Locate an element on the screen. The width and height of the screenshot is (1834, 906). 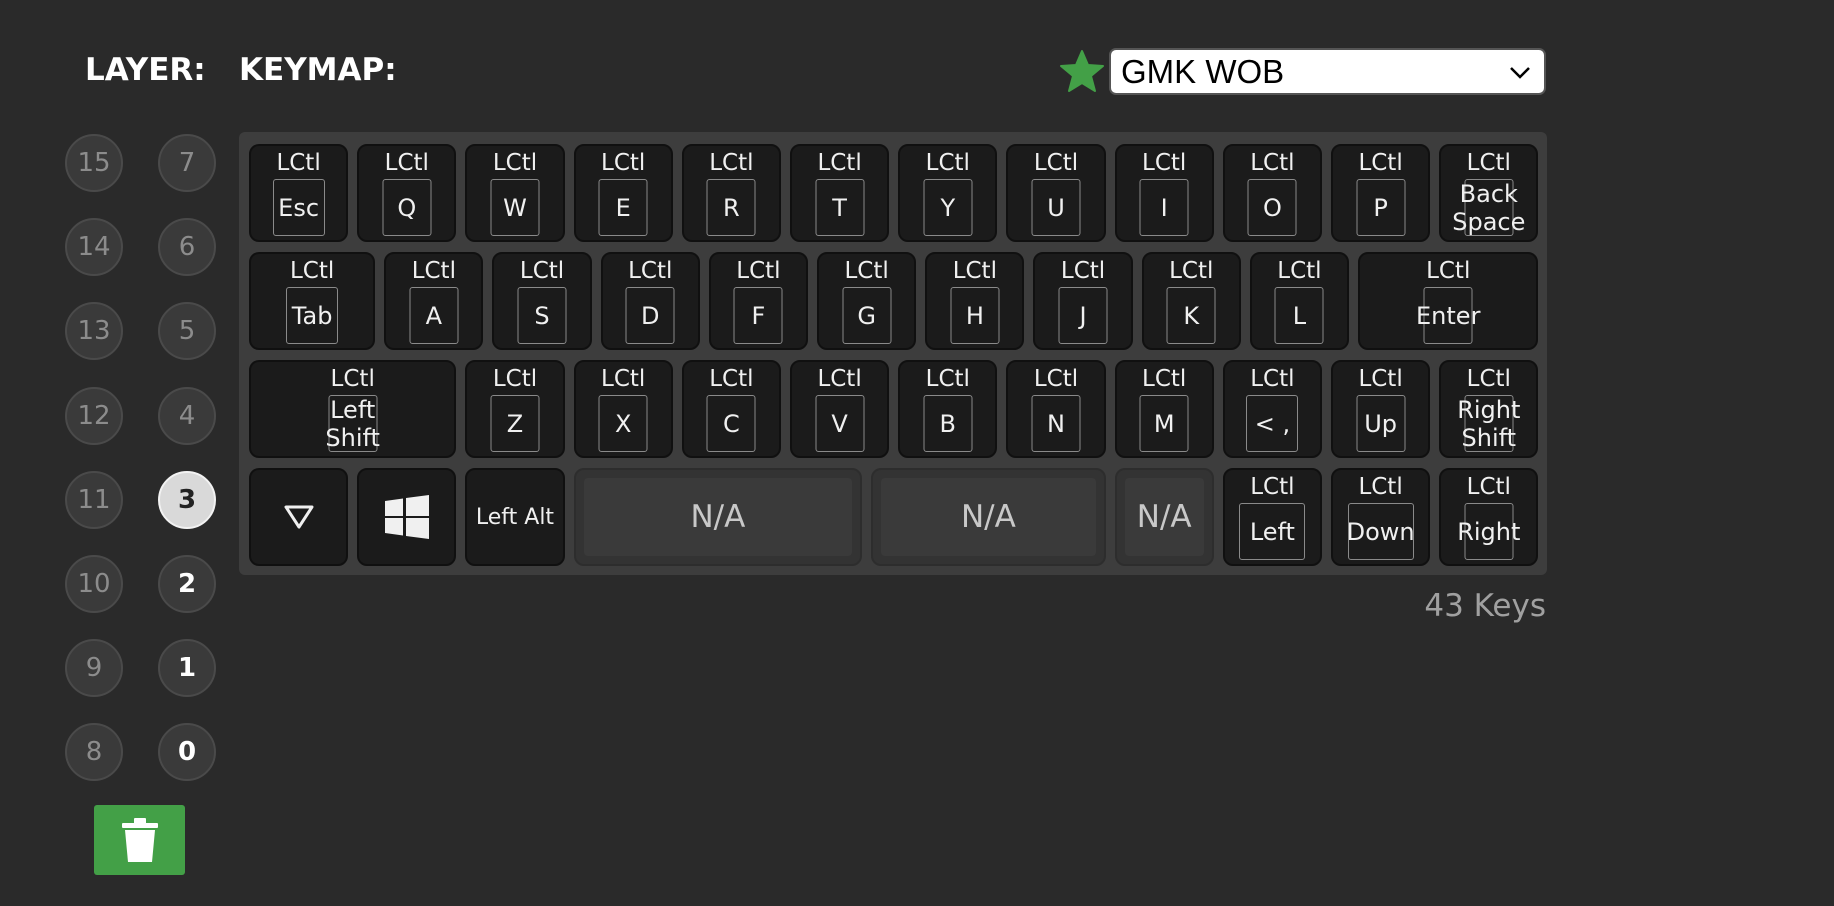
key: LCtl M is located at coordinates (1164, 409).